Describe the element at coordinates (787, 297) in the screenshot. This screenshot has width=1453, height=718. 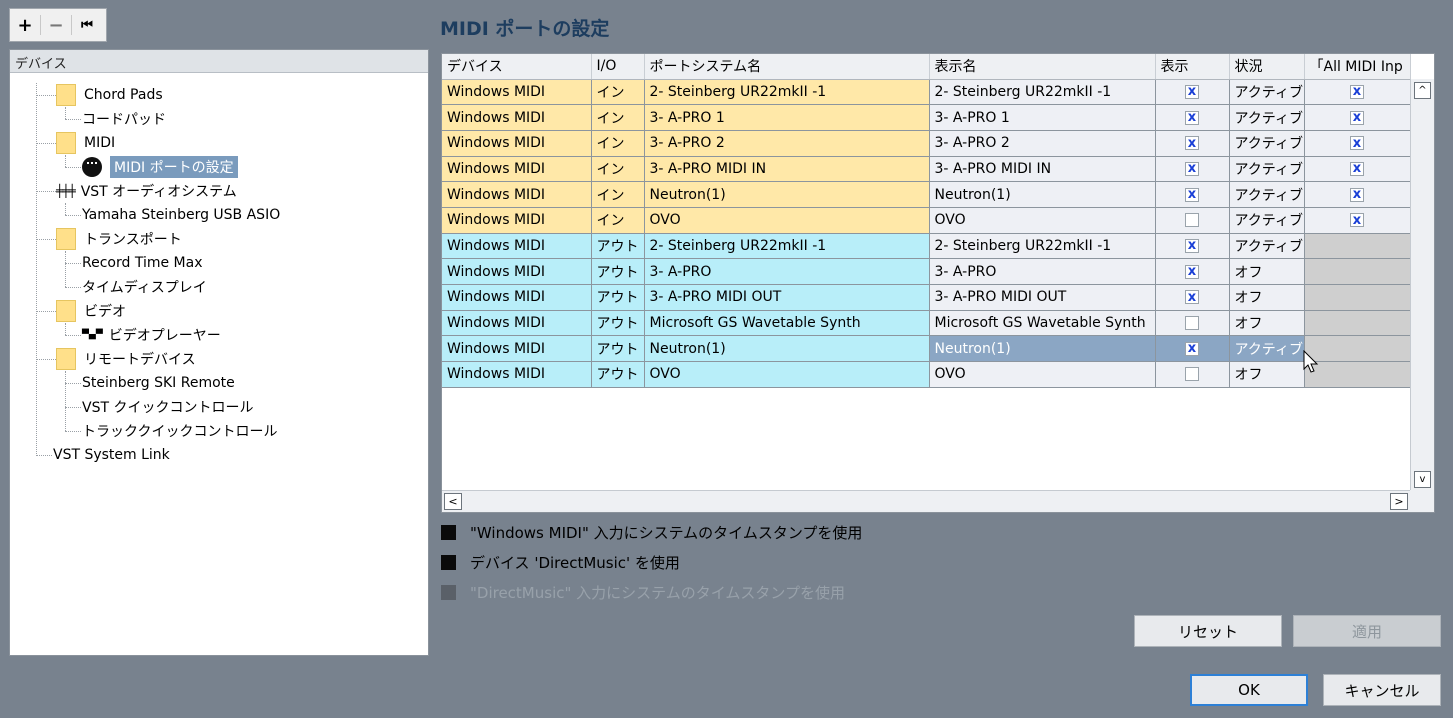
I see `cell-port-system-name: 3- A-PRO MIDI OUT` at that location.